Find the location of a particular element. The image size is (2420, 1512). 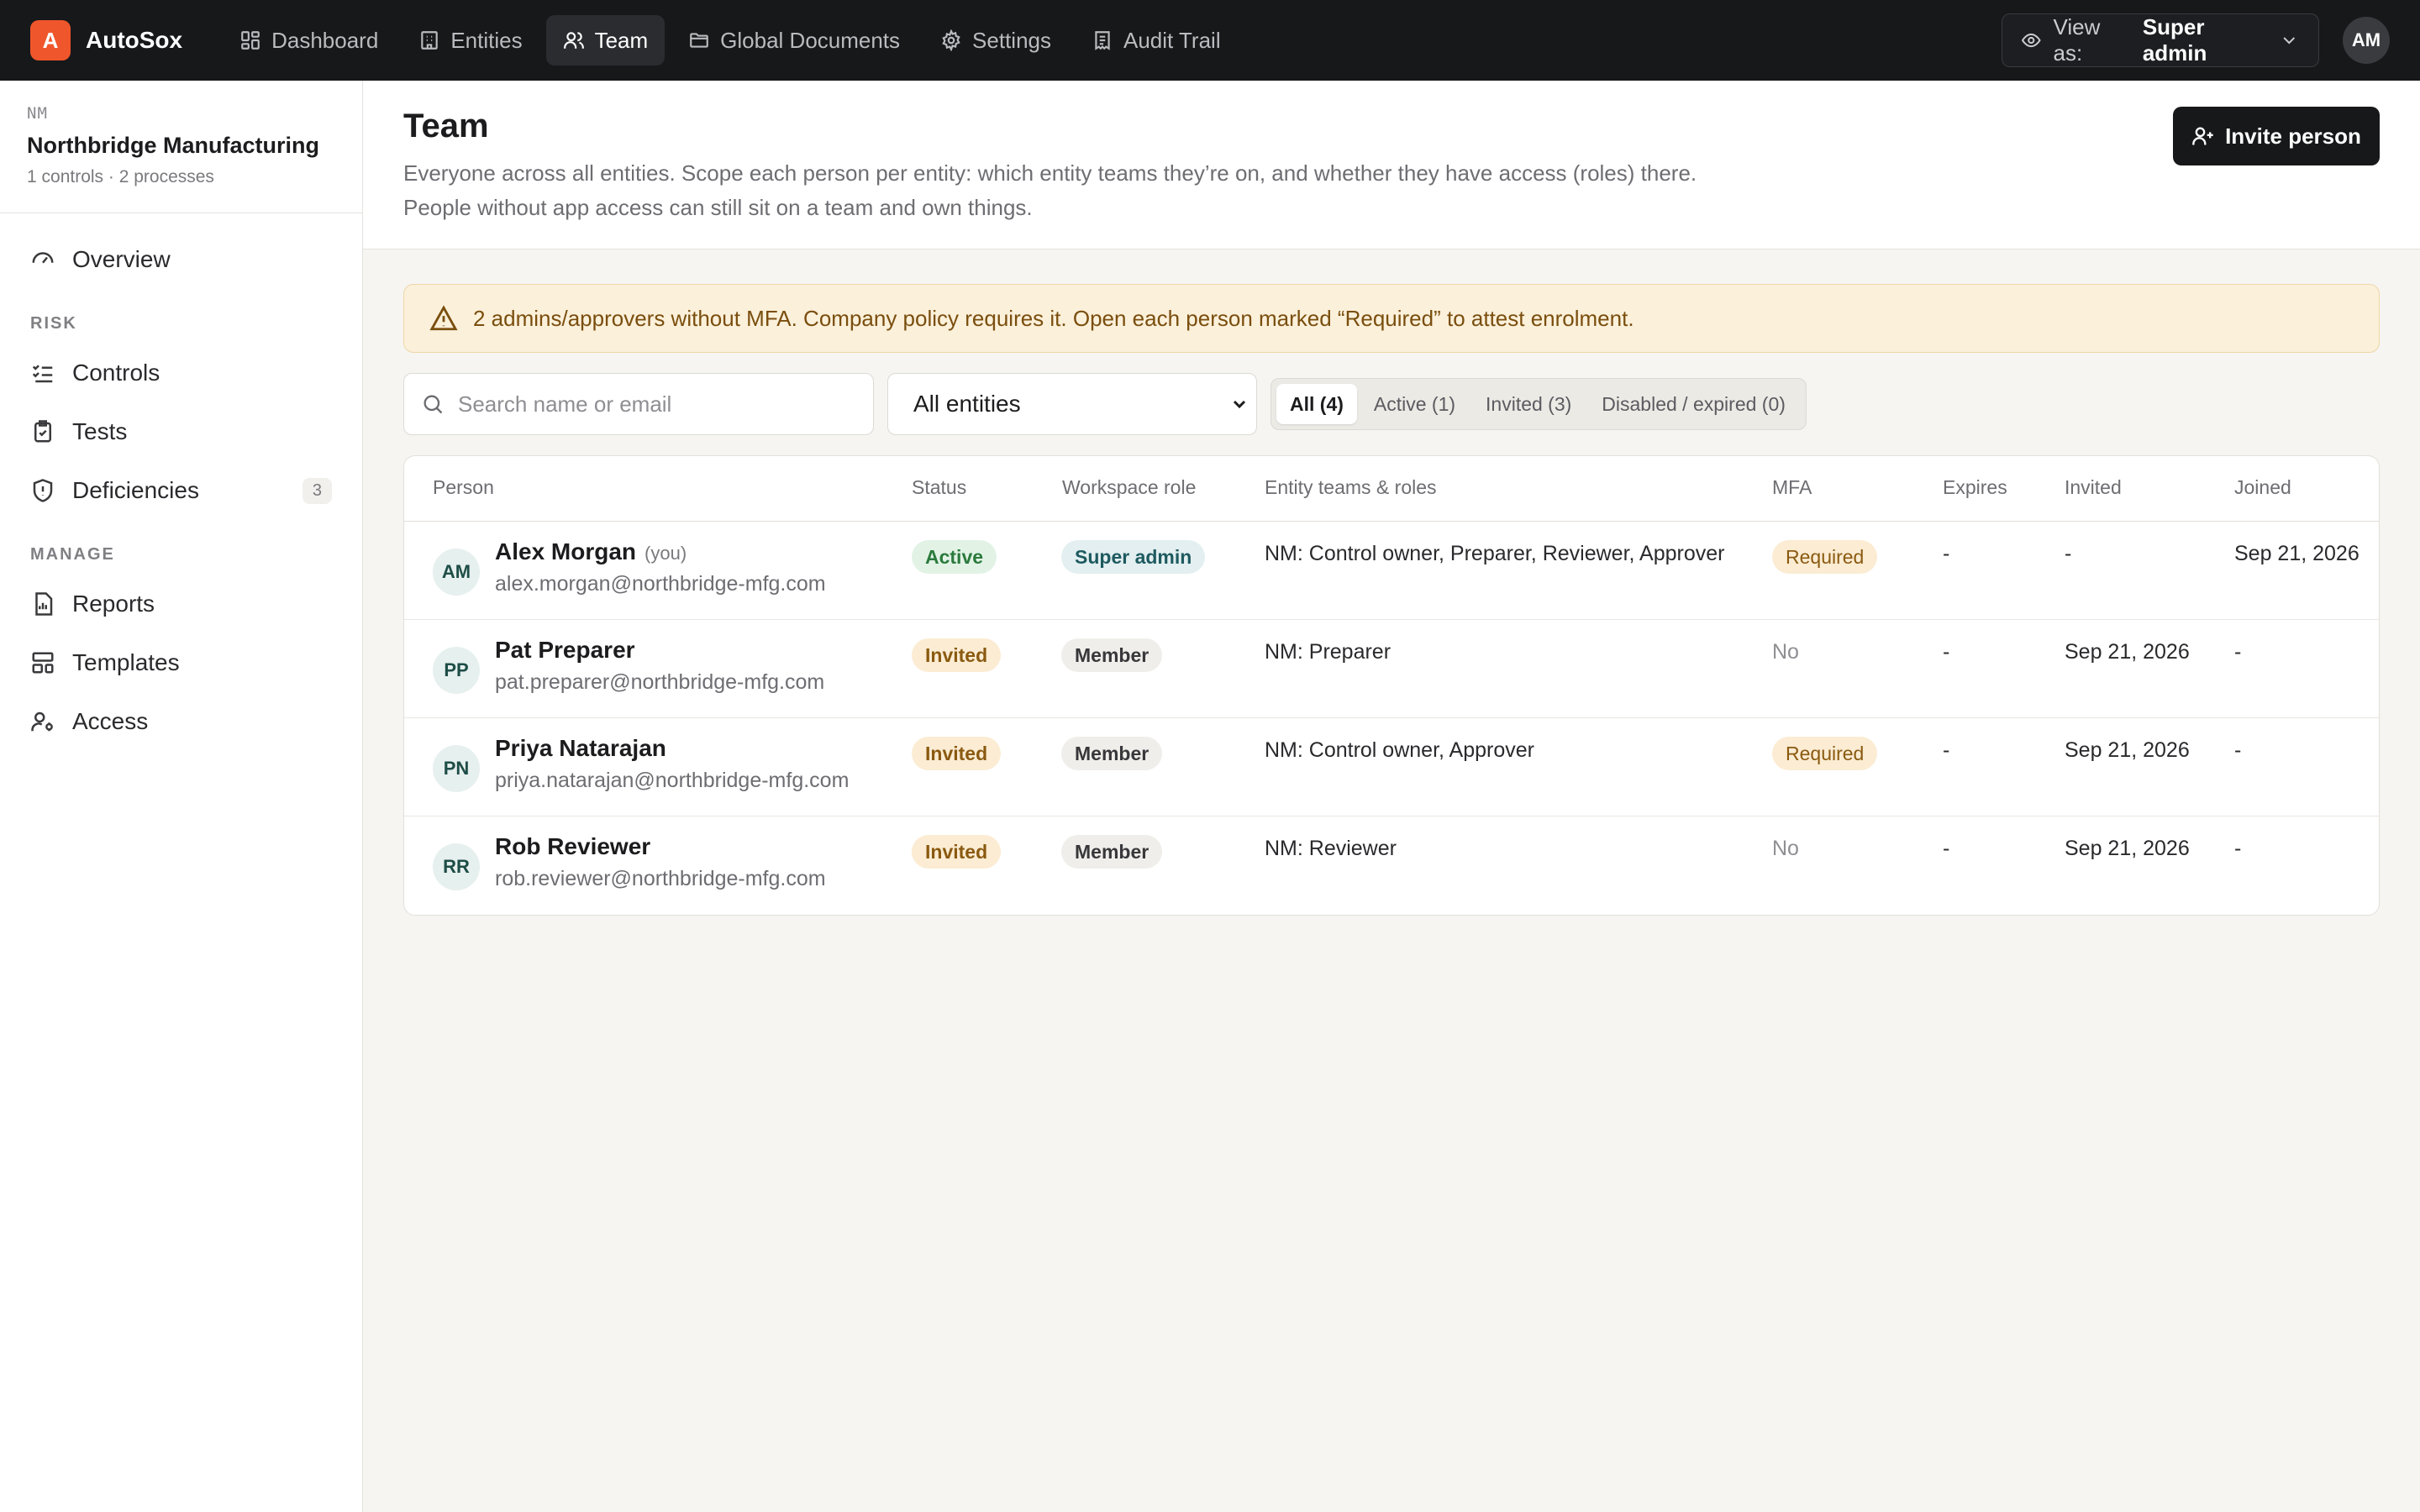

deficiencies-count-badge: 3 is located at coordinates (317, 490).